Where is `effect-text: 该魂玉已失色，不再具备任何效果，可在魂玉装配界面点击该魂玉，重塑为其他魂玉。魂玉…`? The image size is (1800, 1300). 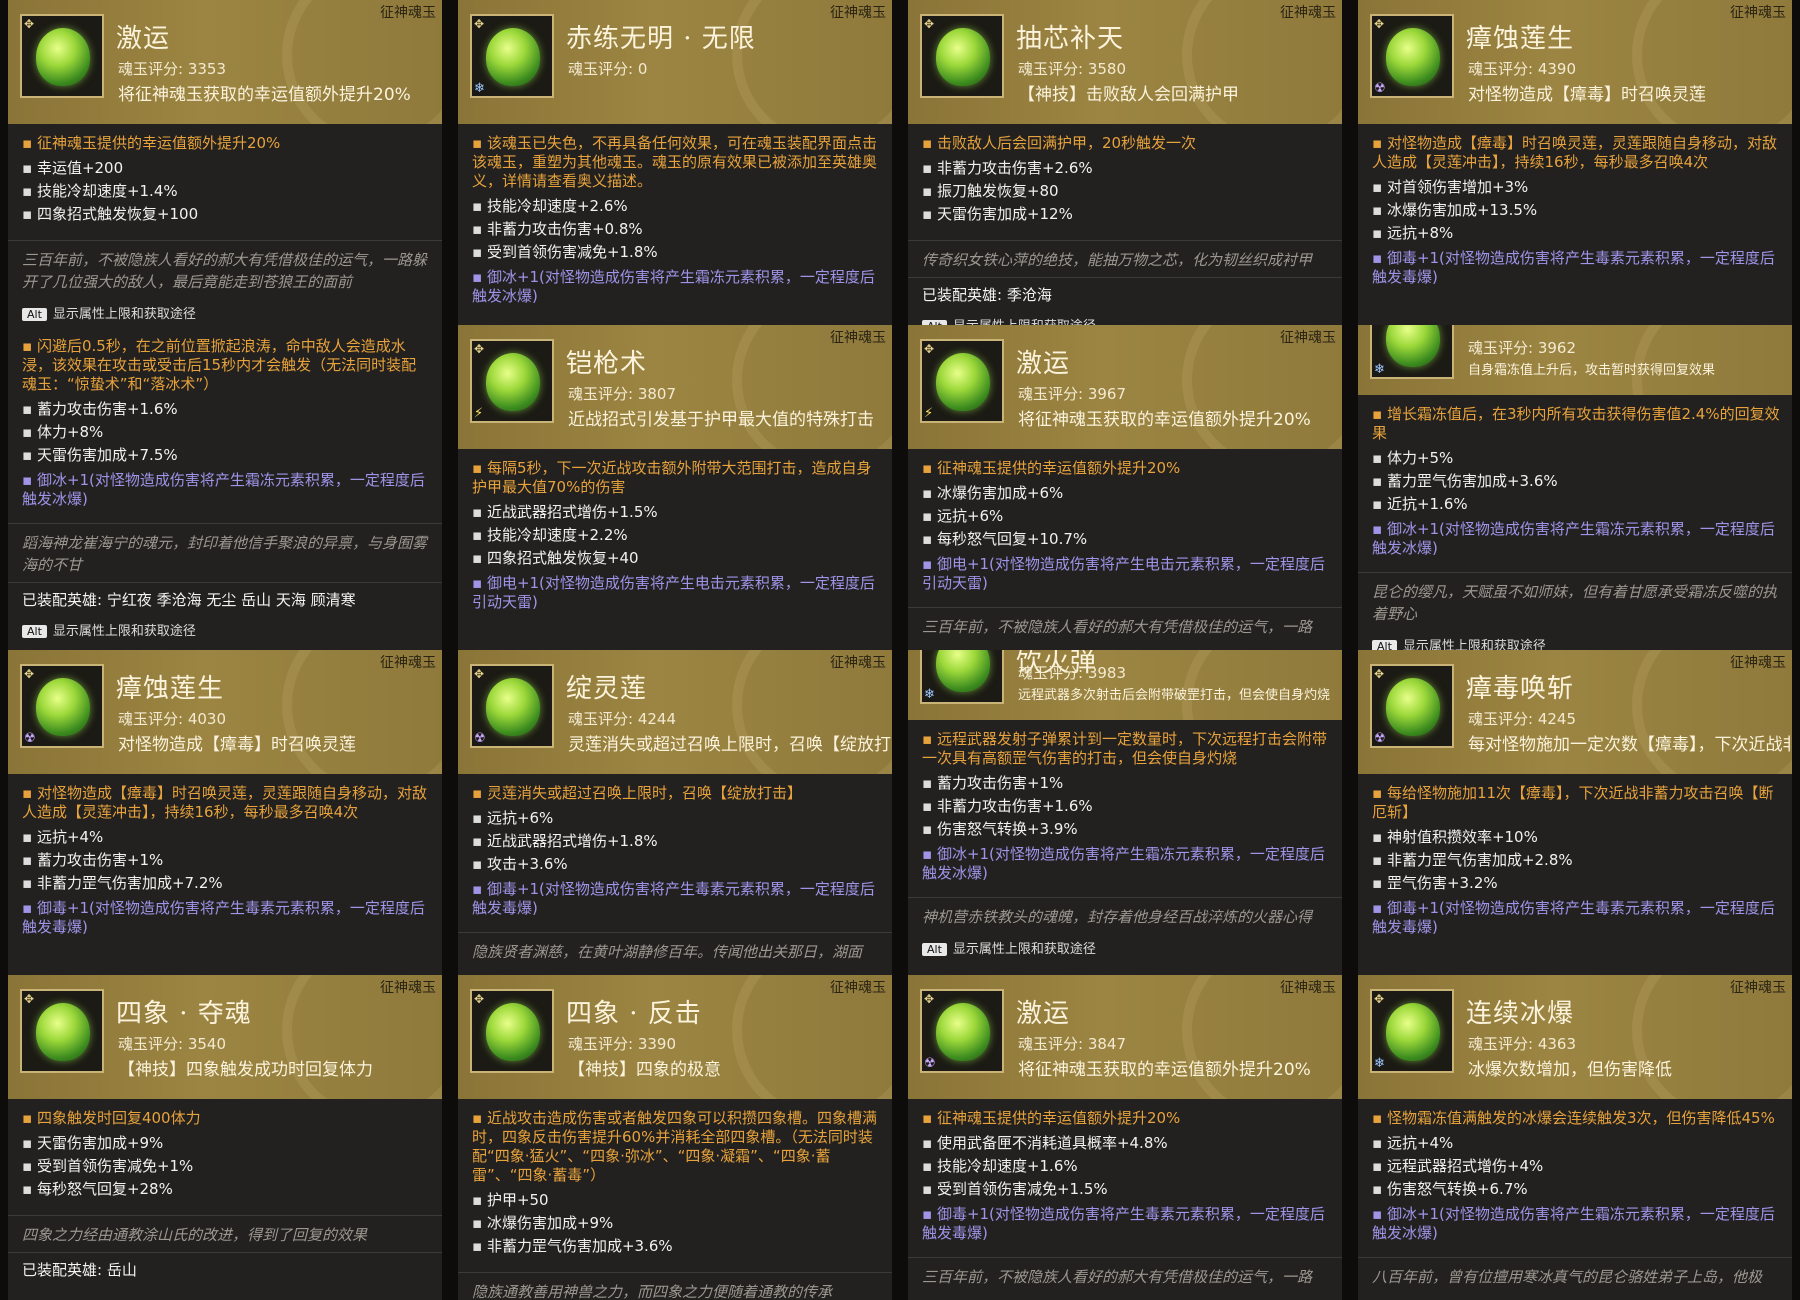
effect-text: 该魂玉已失色，不再具备任何效果，可在魂玉装配界面点击该魂玉，重塑为其他魂玉。魂玉… is located at coordinates (676, 162).